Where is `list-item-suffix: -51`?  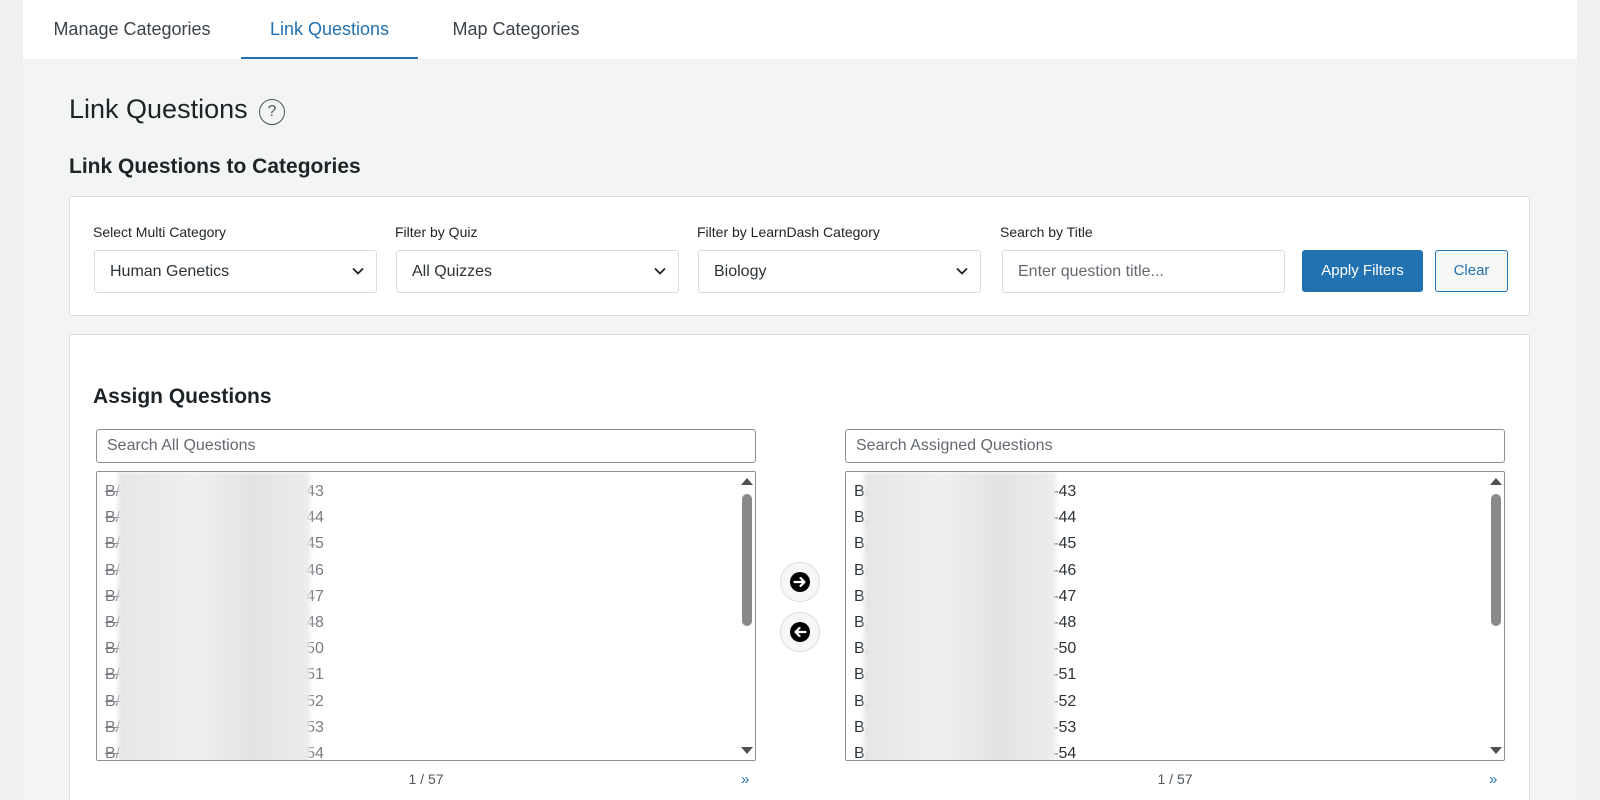 list-item-suffix: -51 is located at coordinates (1065, 675).